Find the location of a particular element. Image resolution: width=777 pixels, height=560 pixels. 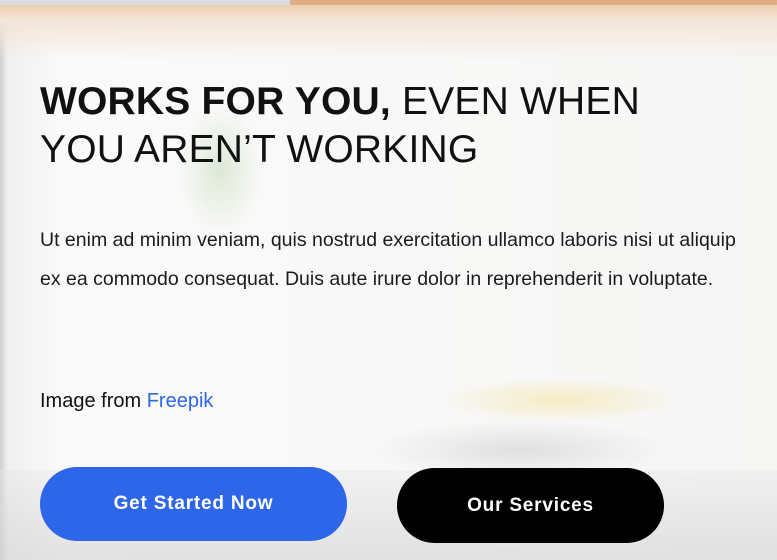

top-border-left is located at coordinates (145, 2).